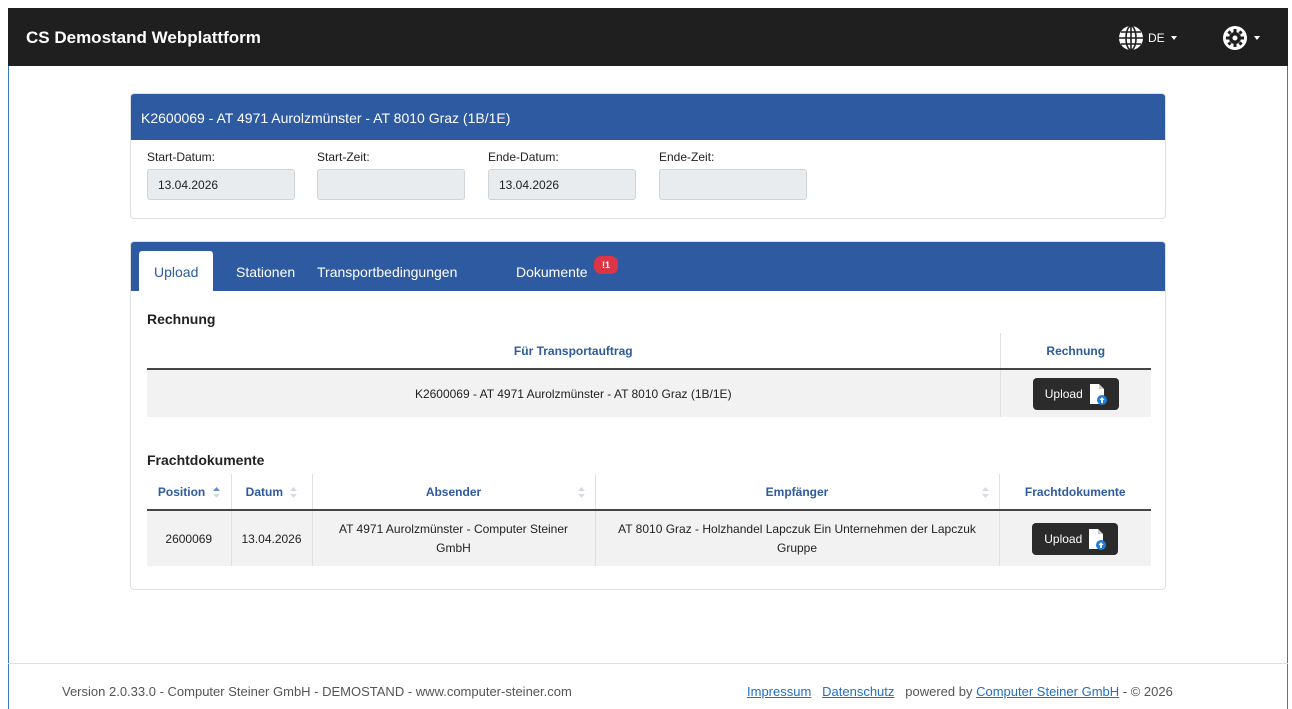 This screenshot has height=709, width=1292. What do you see at coordinates (733, 184) in the screenshot?
I see `end-time-field` at bounding box center [733, 184].